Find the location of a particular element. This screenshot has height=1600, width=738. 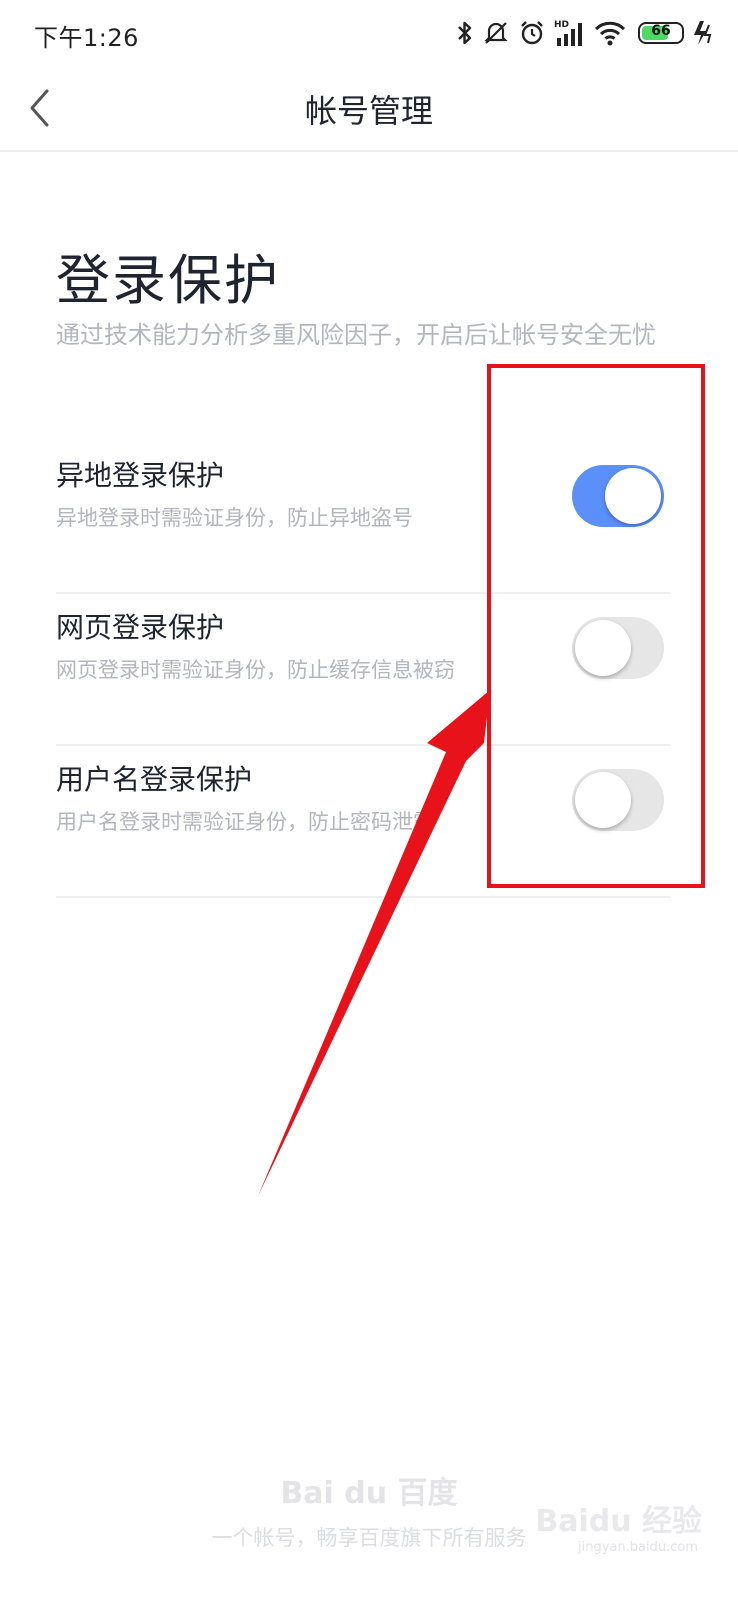

setting-title: 用户名登录保护 is located at coordinates (154, 779).